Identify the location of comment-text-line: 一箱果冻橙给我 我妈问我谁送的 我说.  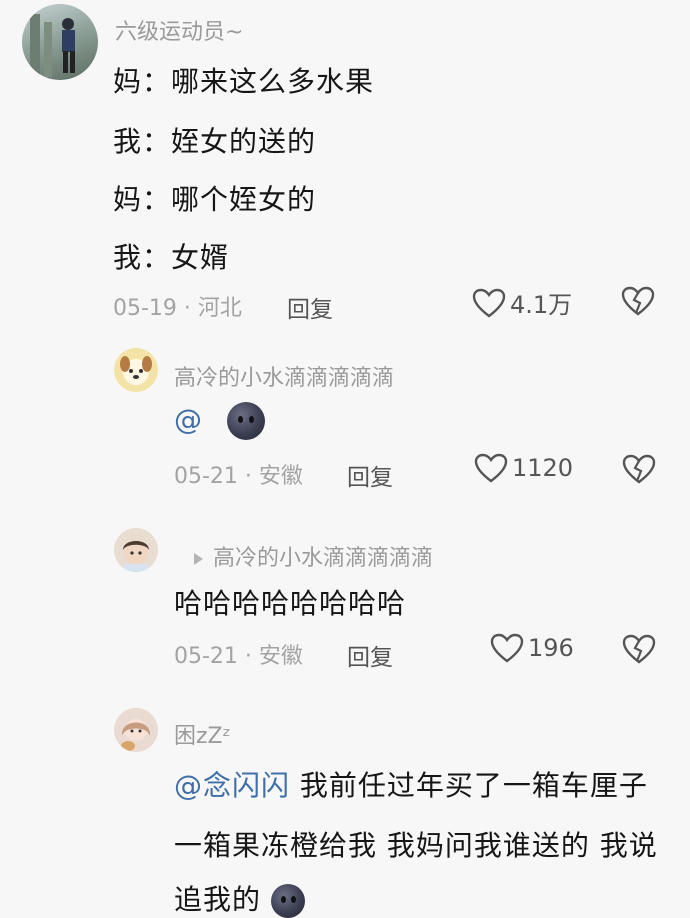
(416, 845).